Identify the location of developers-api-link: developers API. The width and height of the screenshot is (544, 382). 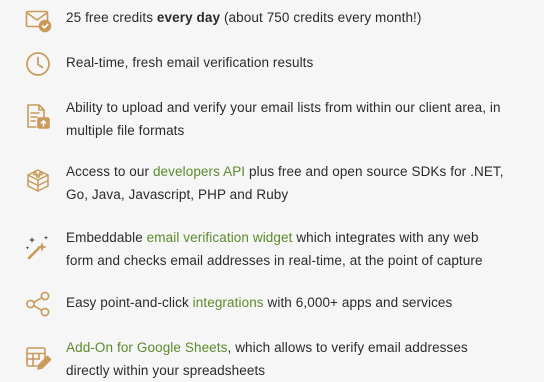
(199, 171).